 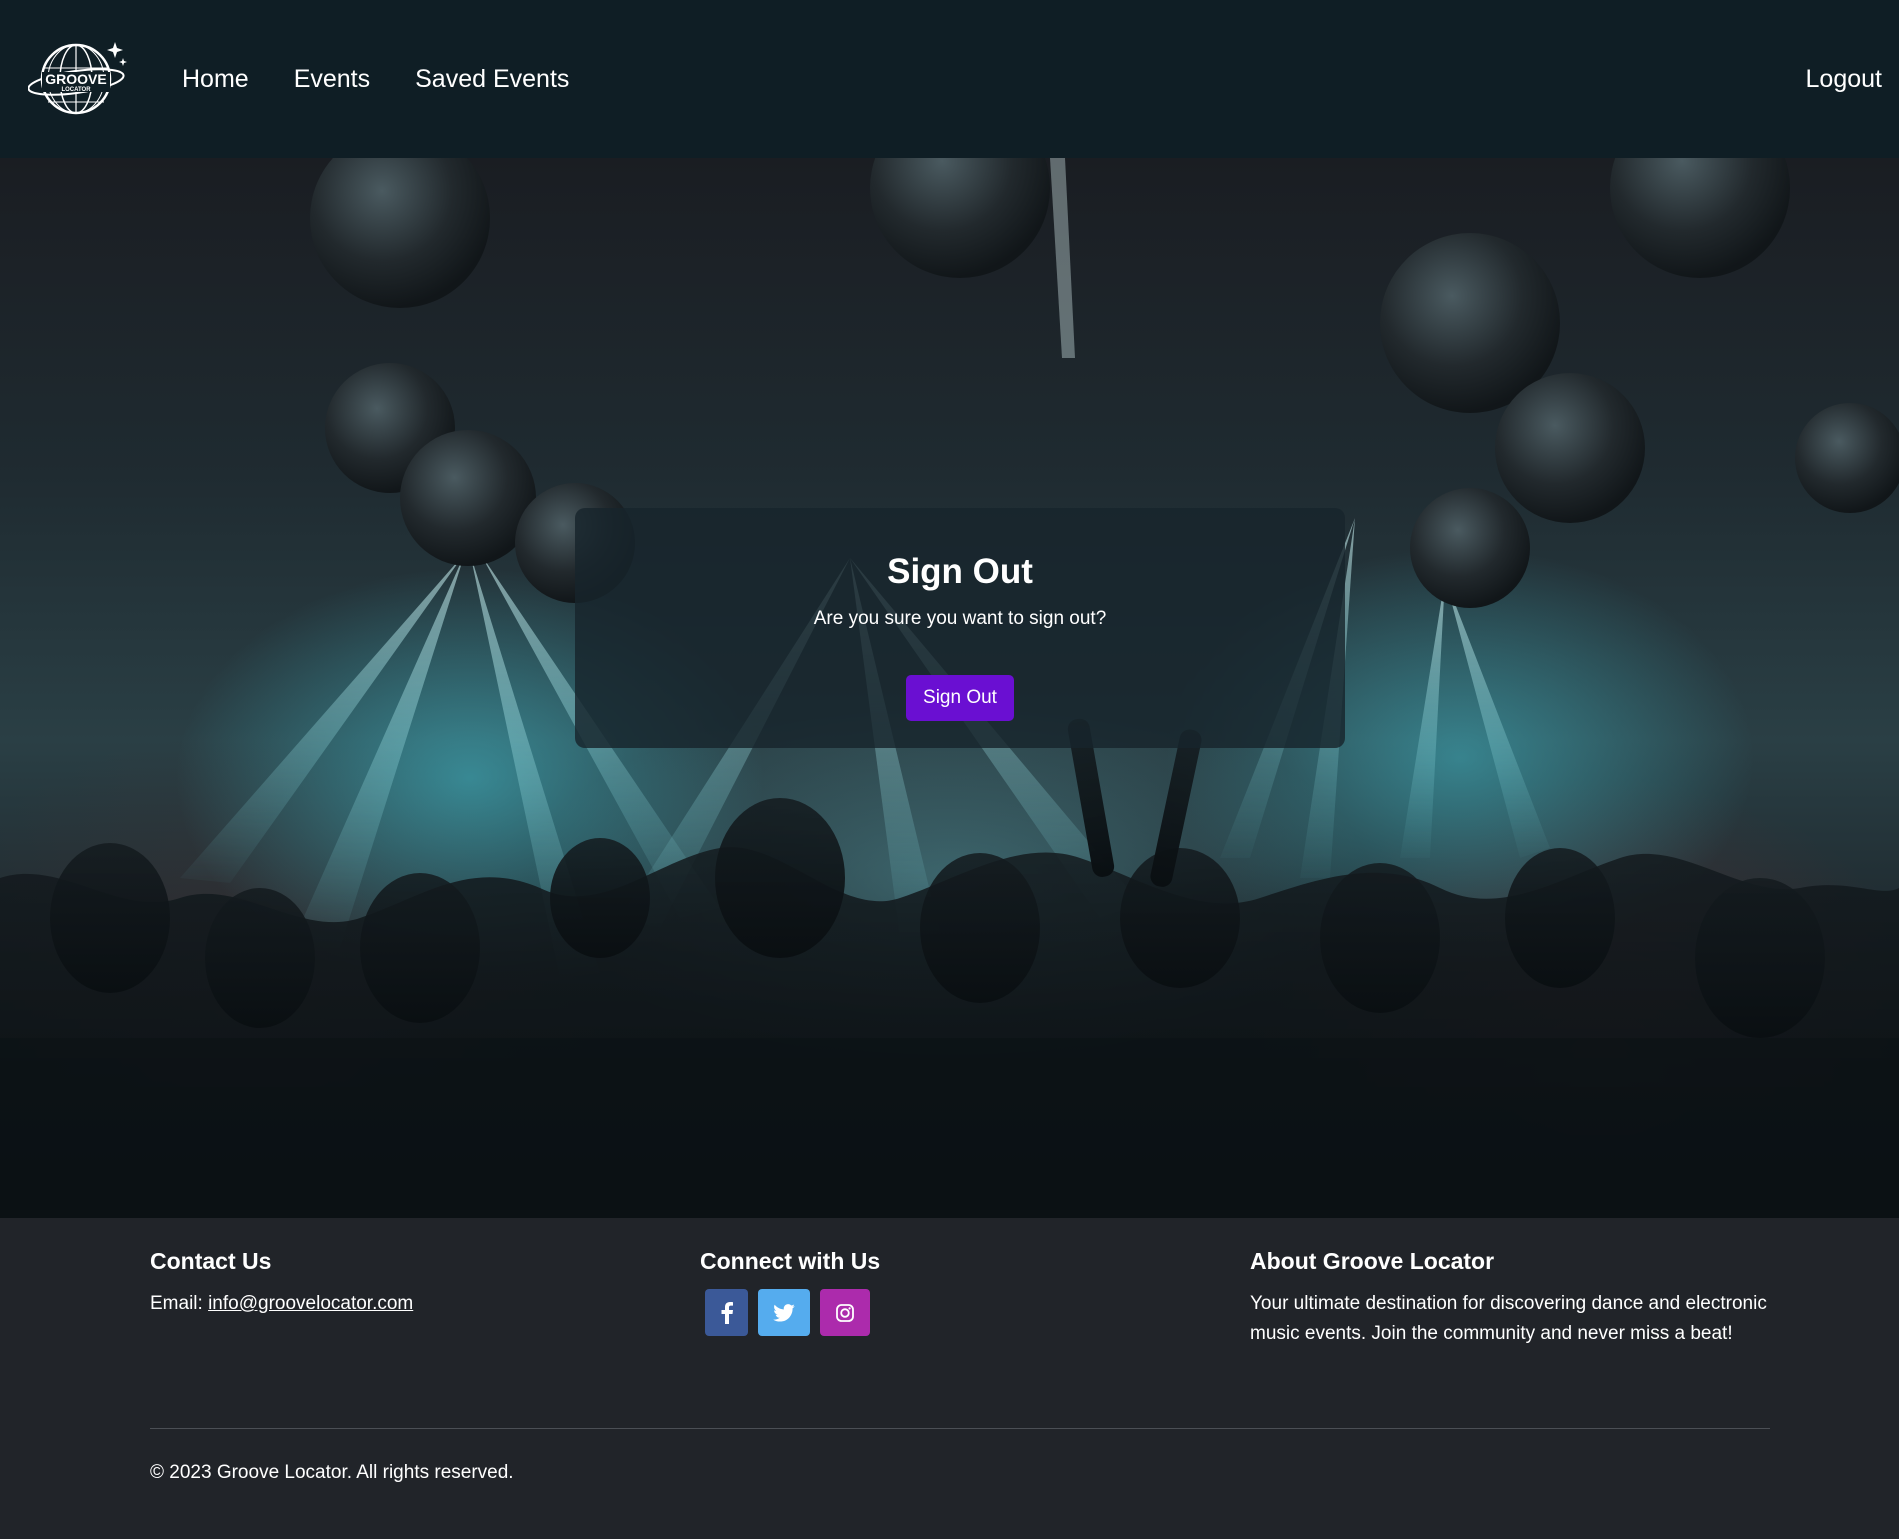 What do you see at coordinates (375, 79) in the screenshot?
I see `nav-links: Home Events Saved Events` at bounding box center [375, 79].